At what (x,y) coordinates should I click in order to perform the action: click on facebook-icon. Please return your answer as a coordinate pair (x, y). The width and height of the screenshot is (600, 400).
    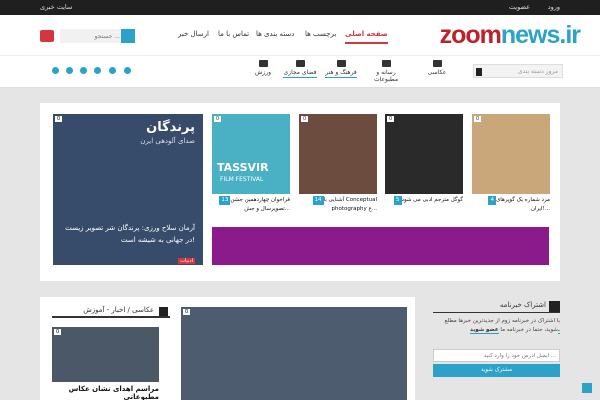
    Looking at the image, I should click on (55, 70).